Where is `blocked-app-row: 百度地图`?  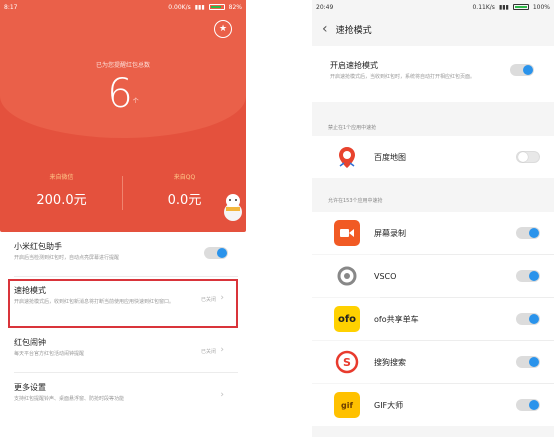 blocked-app-row: 百度地图 is located at coordinates (433, 157).